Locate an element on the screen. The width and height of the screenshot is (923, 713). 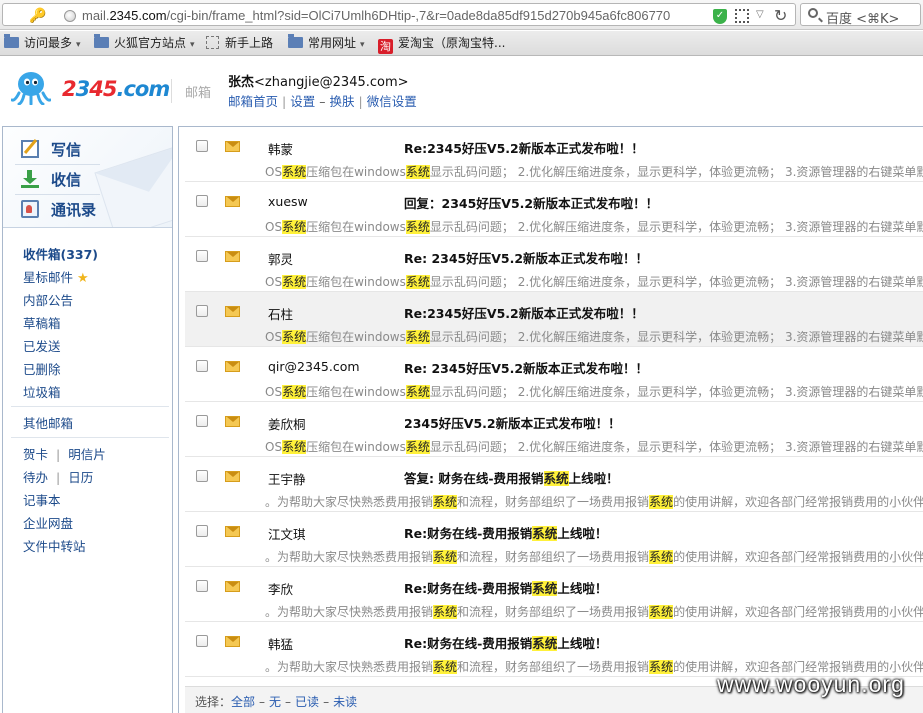
folder-drafts: 草稿箱 is located at coordinates (42, 322).